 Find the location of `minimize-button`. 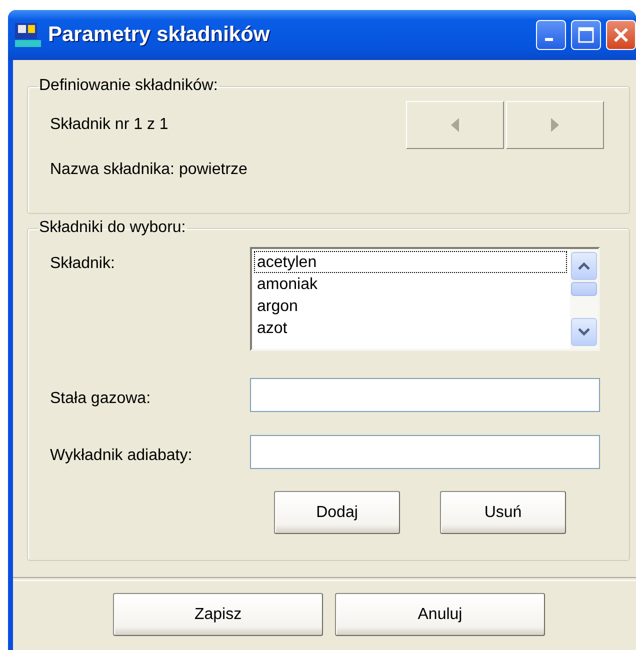

minimize-button is located at coordinates (551, 35).